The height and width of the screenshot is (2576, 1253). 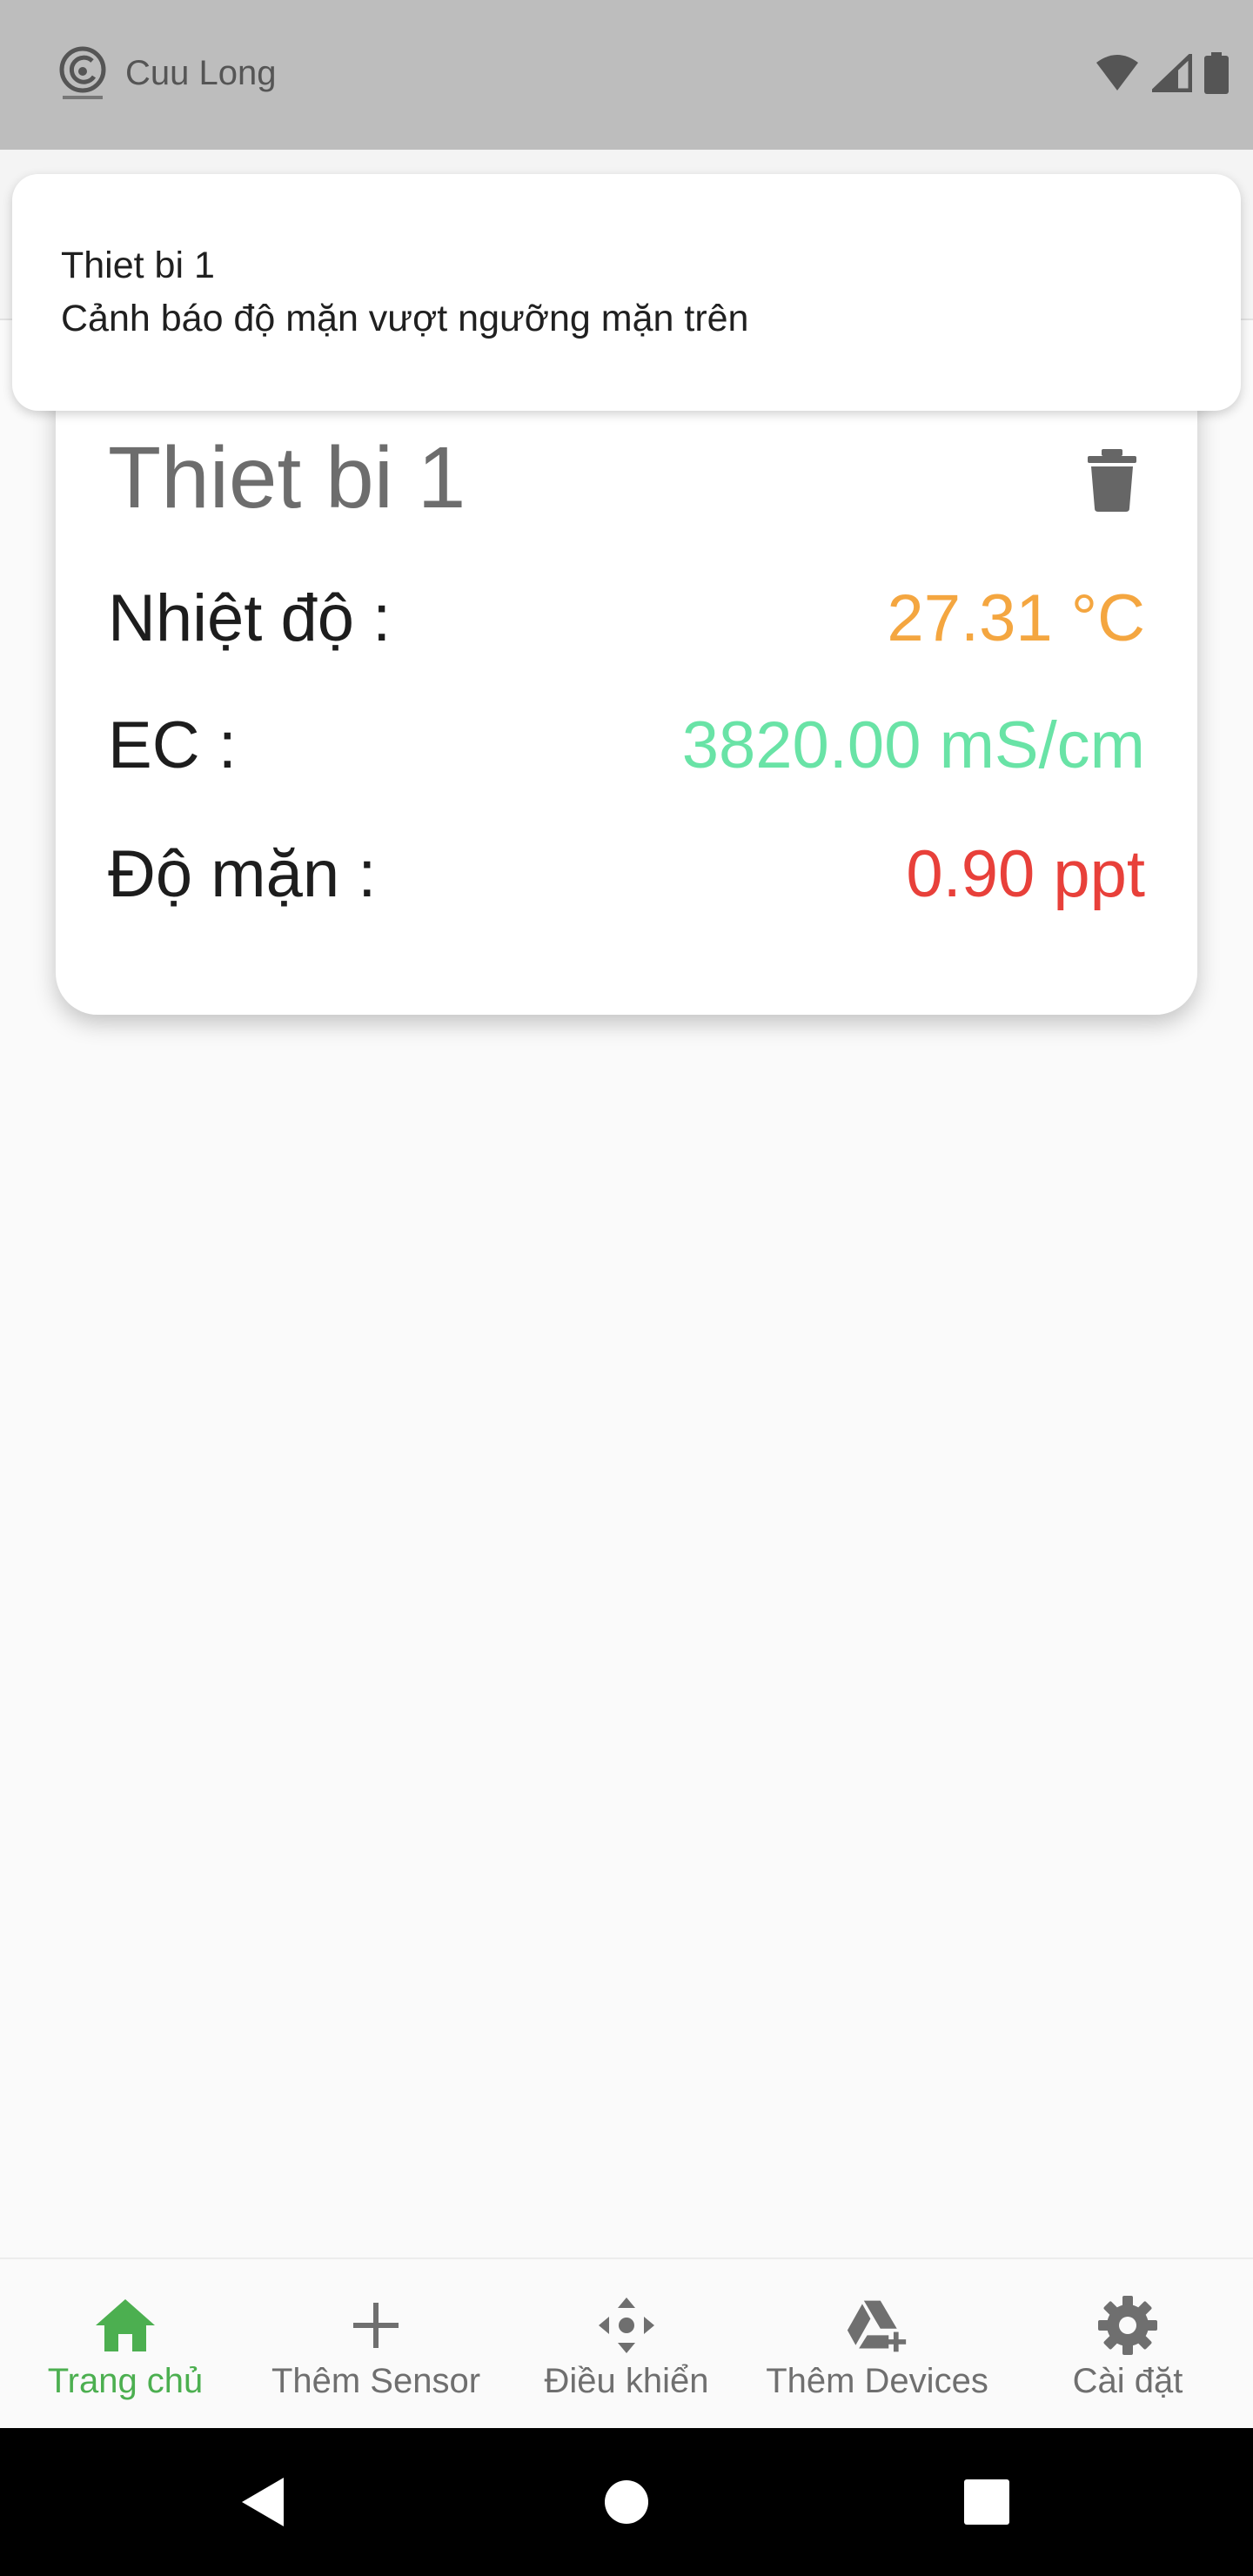 What do you see at coordinates (626, 2381) in the screenshot?
I see `nav-control-label: Điều khiển` at bounding box center [626, 2381].